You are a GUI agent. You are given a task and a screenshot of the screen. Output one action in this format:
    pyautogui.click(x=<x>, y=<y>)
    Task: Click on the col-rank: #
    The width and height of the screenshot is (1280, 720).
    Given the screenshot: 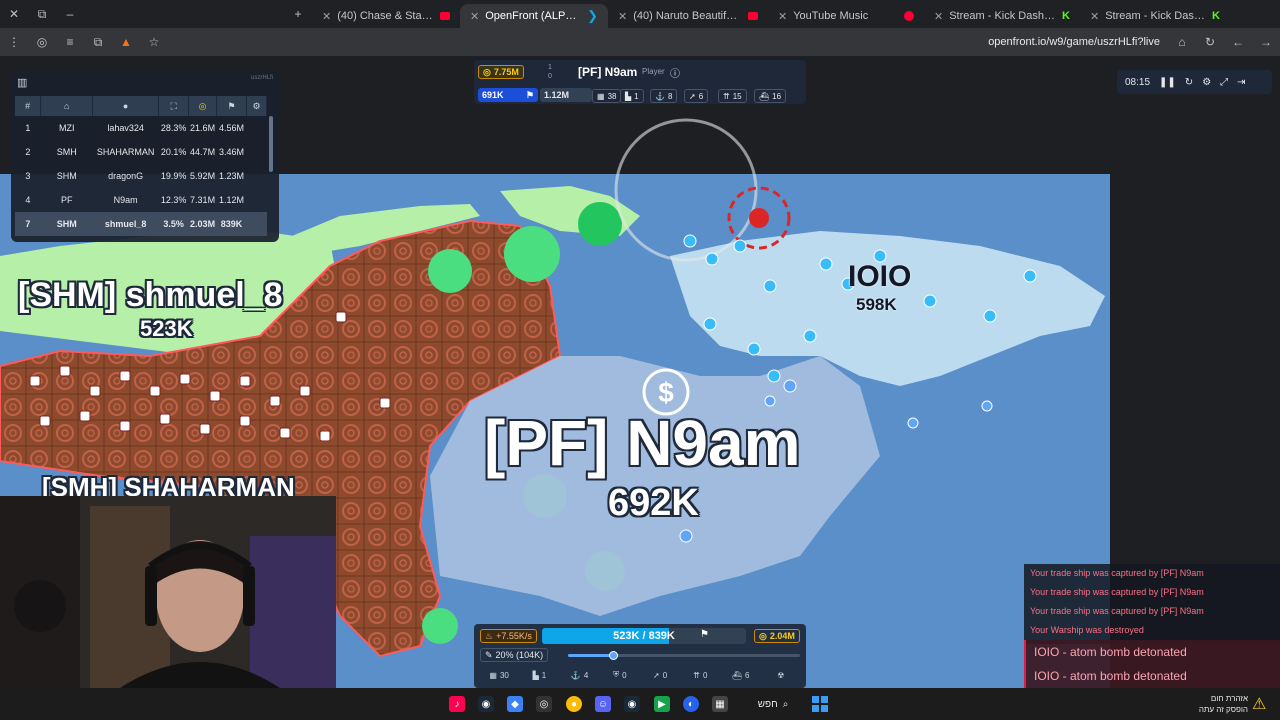 What is the action you would take?
    pyautogui.click(x=28, y=106)
    